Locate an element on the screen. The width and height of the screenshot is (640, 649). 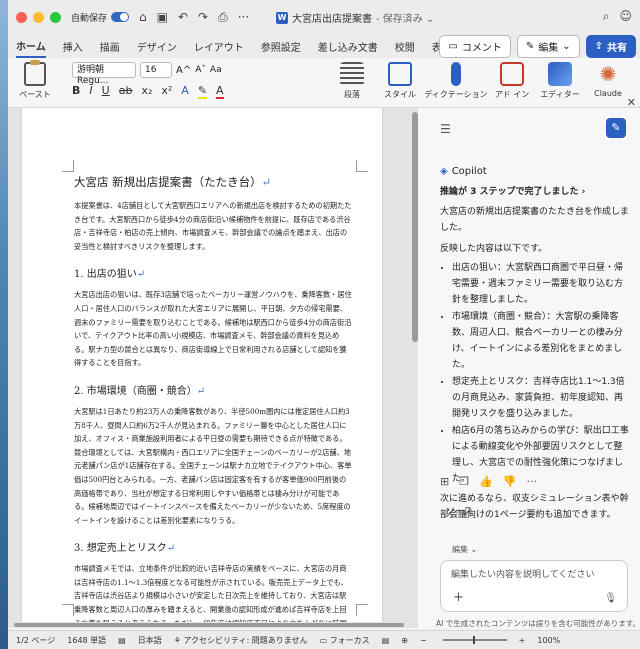
focus-icon: ▭ is located at coordinates (324, 640).